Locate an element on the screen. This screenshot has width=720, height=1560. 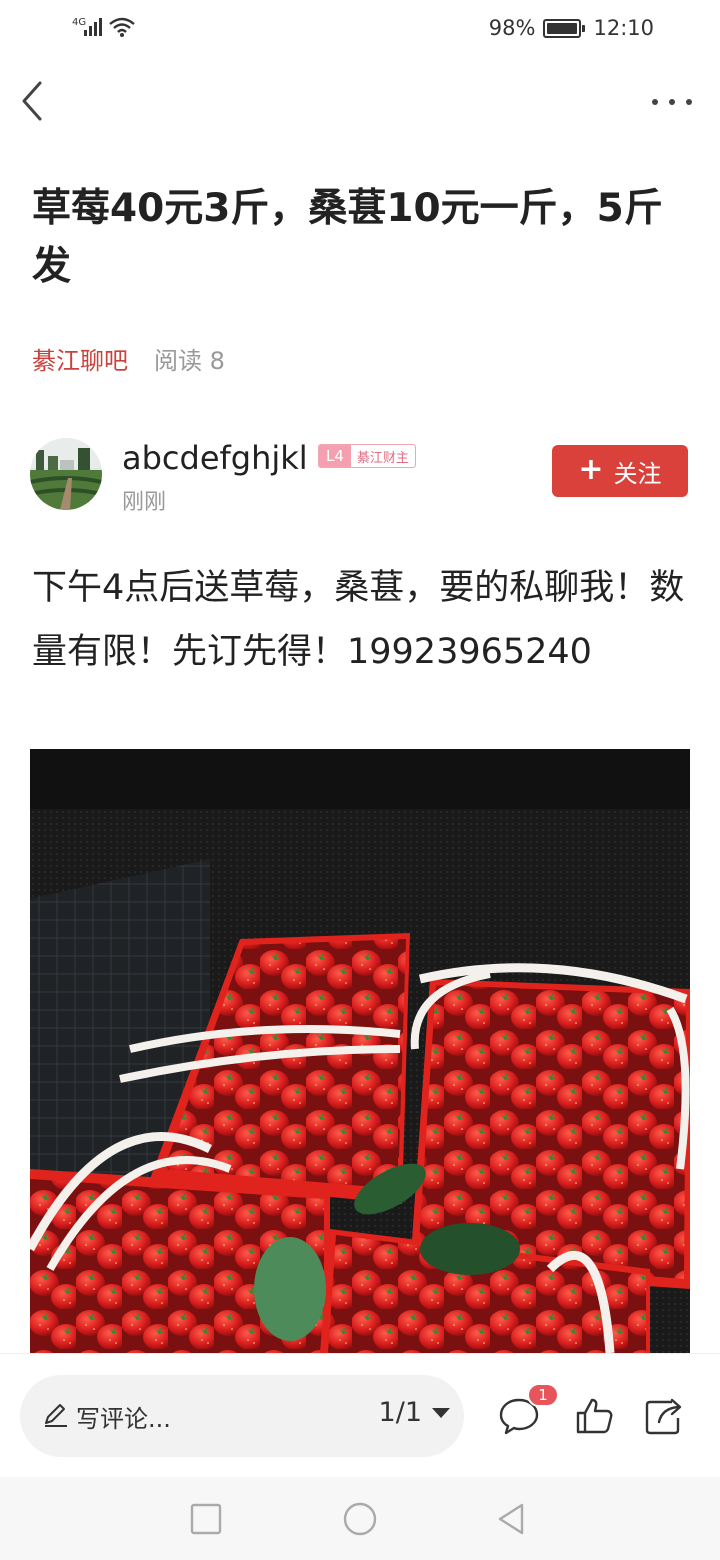
status-bar: 4G 98% 12:10 is located at coordinates (360, 28).